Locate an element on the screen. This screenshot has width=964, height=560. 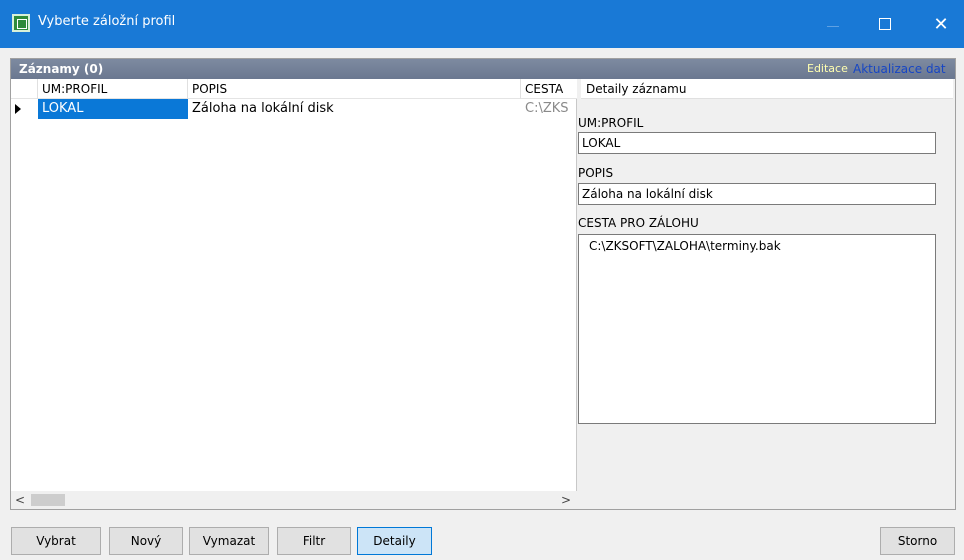
maximize-button is located at coordinates (885, 24).